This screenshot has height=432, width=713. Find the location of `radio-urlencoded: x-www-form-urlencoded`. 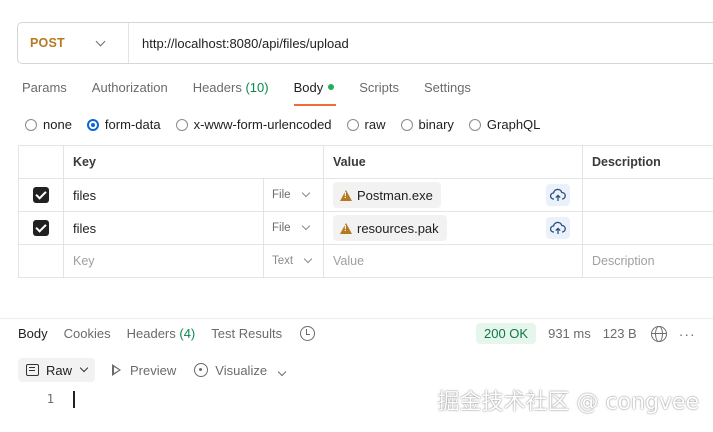

radio-urlencoded: x-www-form-urlencoded is located at coordinates (253, 124).